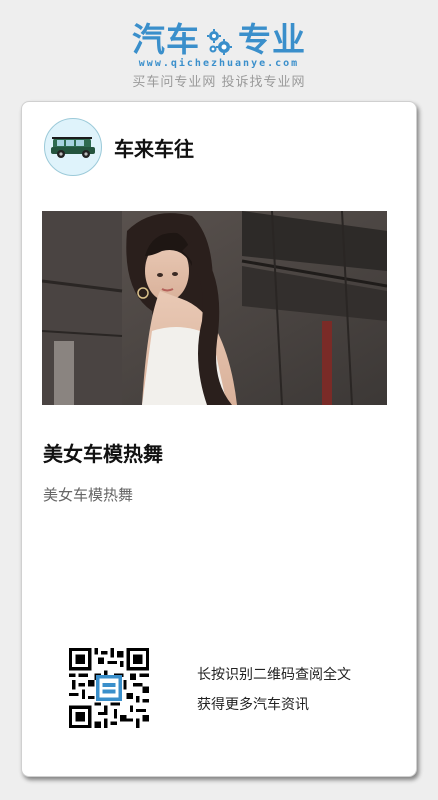  I want to click on site-logo: 汽车 专业, so click(219, 40).